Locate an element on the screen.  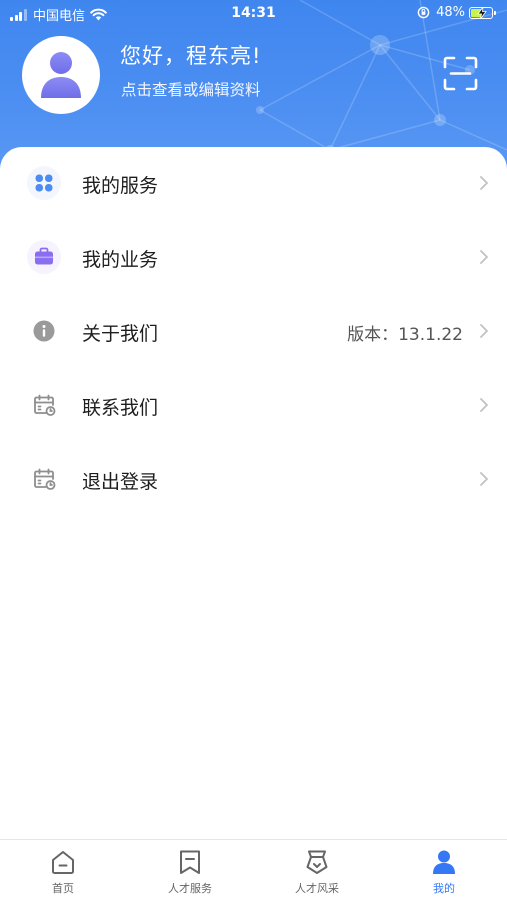
tab-talent-showcase: 人才风采 is located at coordinates (317, 870).